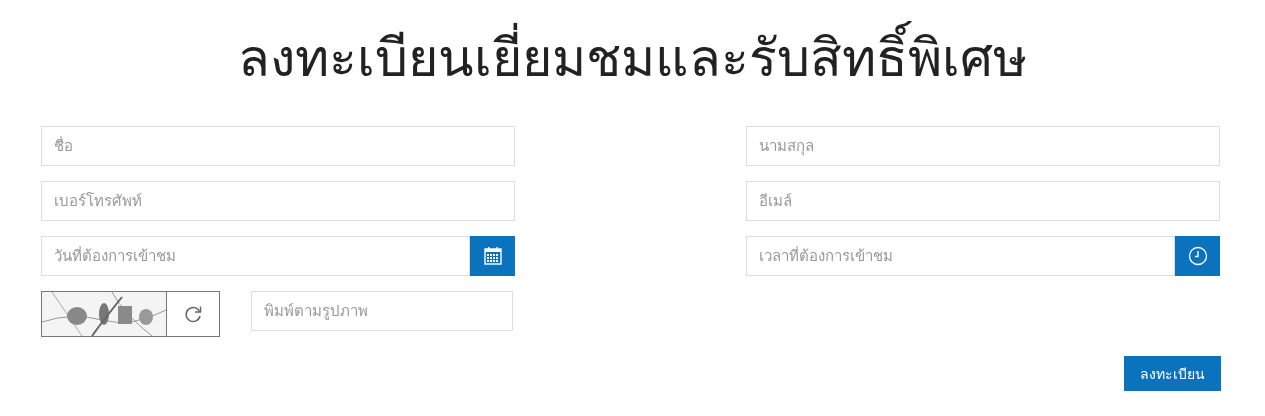 The width and height of the screenshot is (1265, 416). Describe the element at coordinates (1172, 373) in the screenshot. I see `register-button: ลงทะเบียน` at that location.